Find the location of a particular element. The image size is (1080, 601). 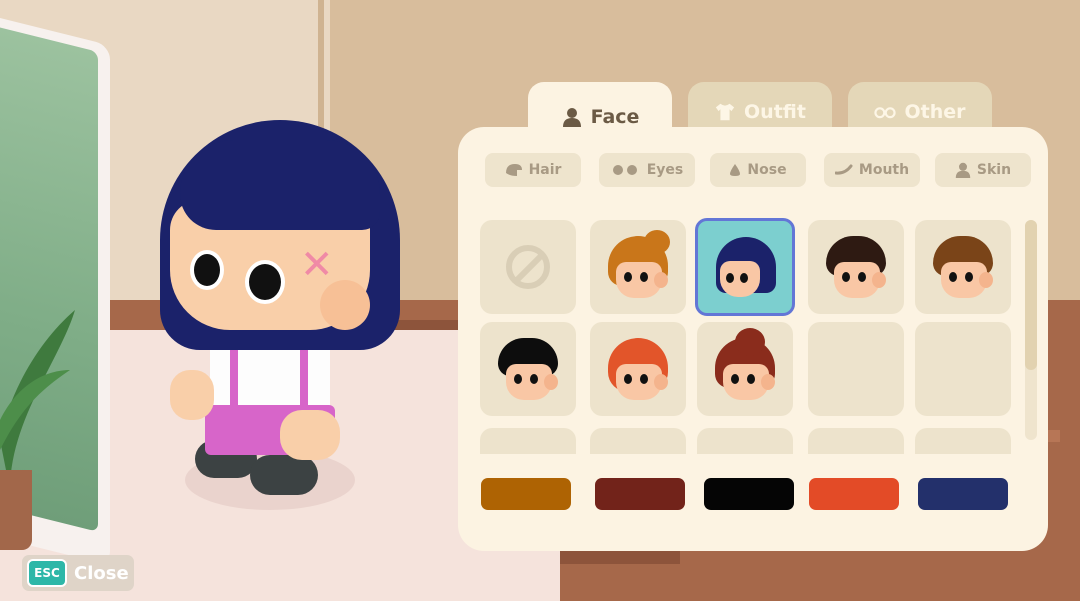

tab-label: Other is located at coordinates (935, 112).